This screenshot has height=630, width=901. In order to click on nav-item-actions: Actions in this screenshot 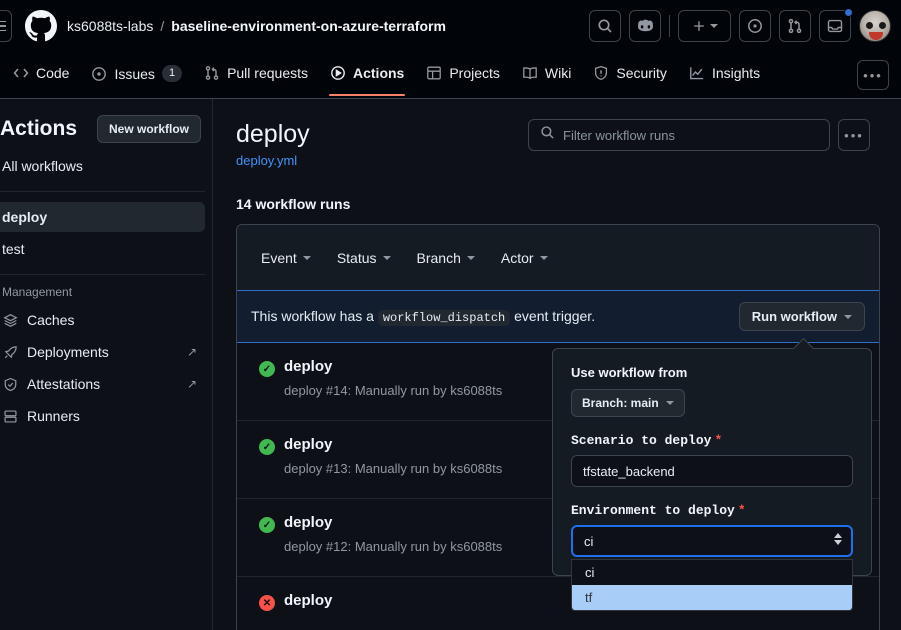, I will do `click(367, 77)`.